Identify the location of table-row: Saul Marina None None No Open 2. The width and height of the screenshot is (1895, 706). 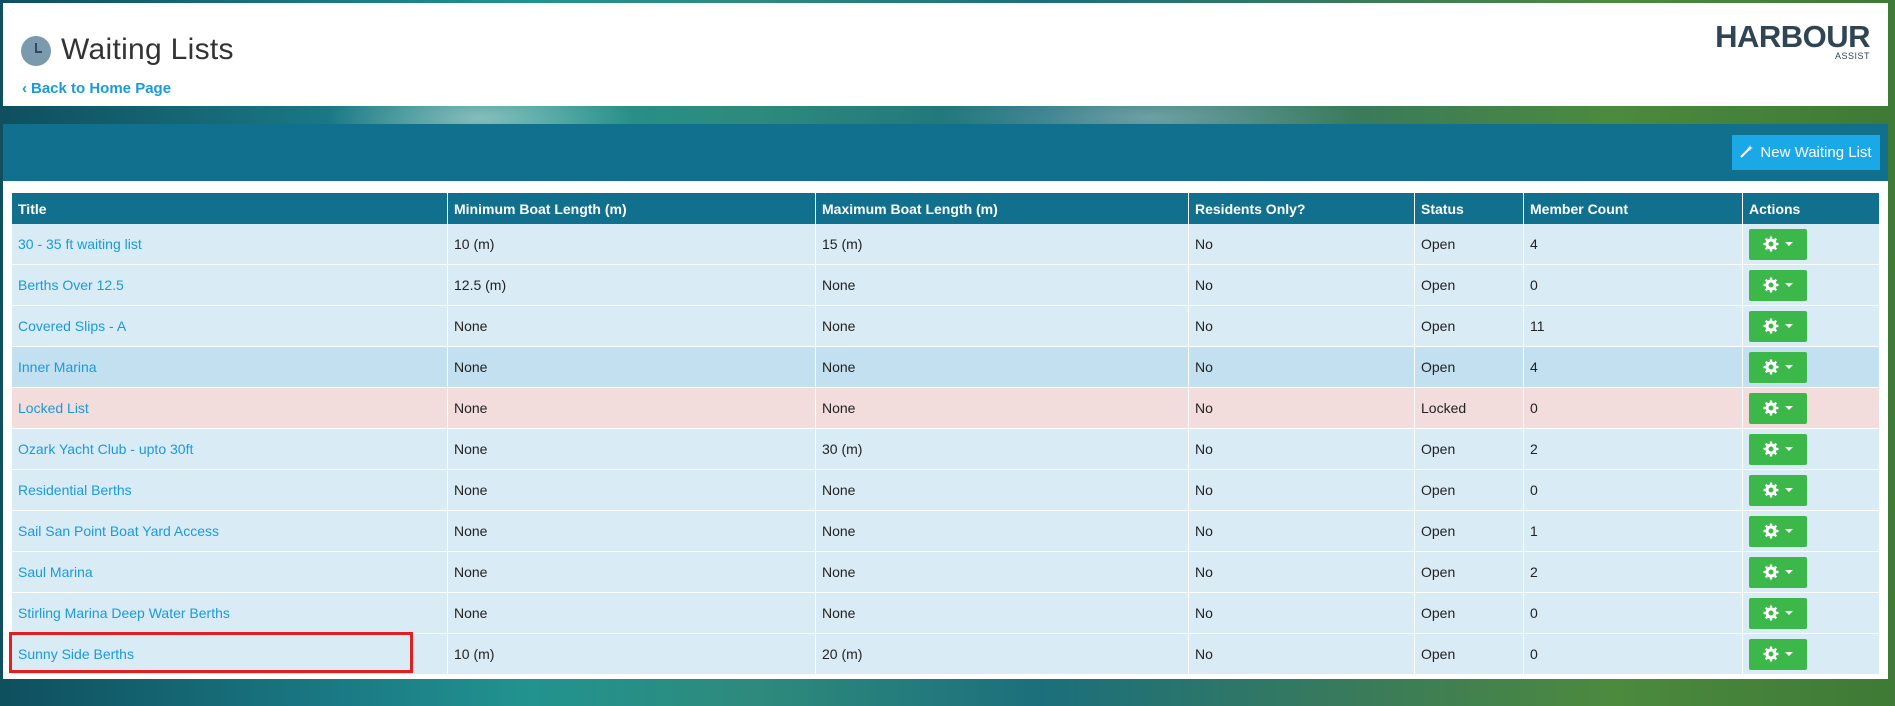
(946, 572).